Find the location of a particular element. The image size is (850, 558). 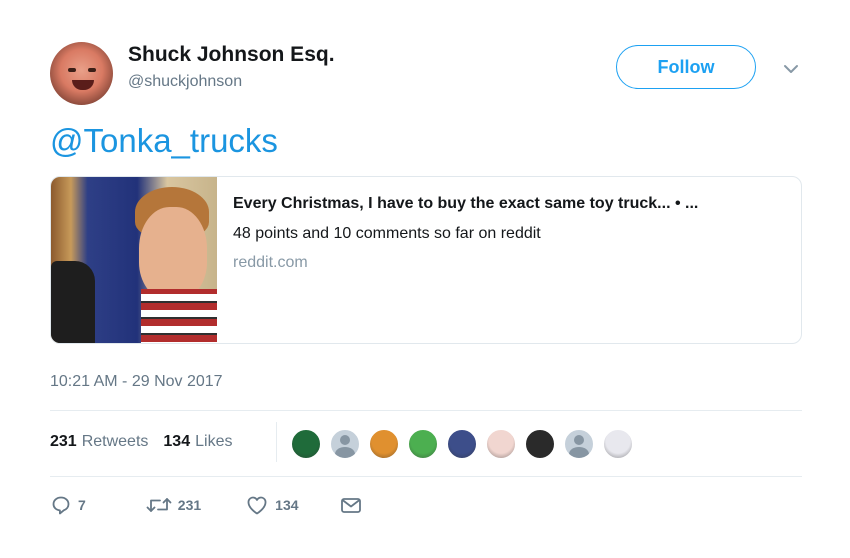

author-handle: @shuckjohnson is located at coordinates (185, 82).